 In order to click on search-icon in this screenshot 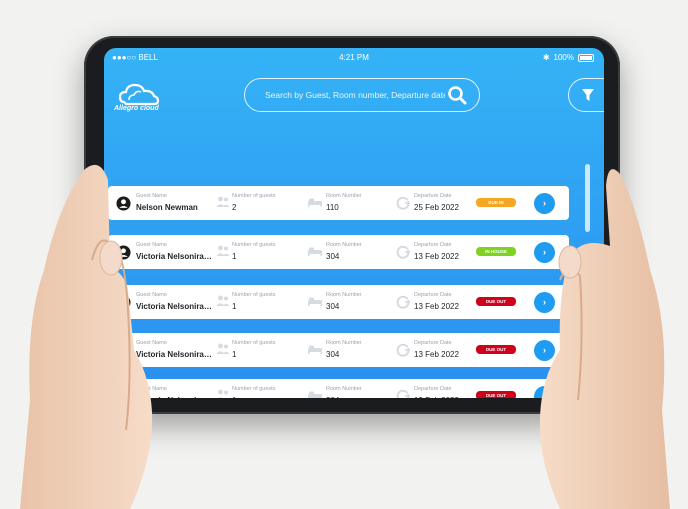, I will do `click(457, 95)`.